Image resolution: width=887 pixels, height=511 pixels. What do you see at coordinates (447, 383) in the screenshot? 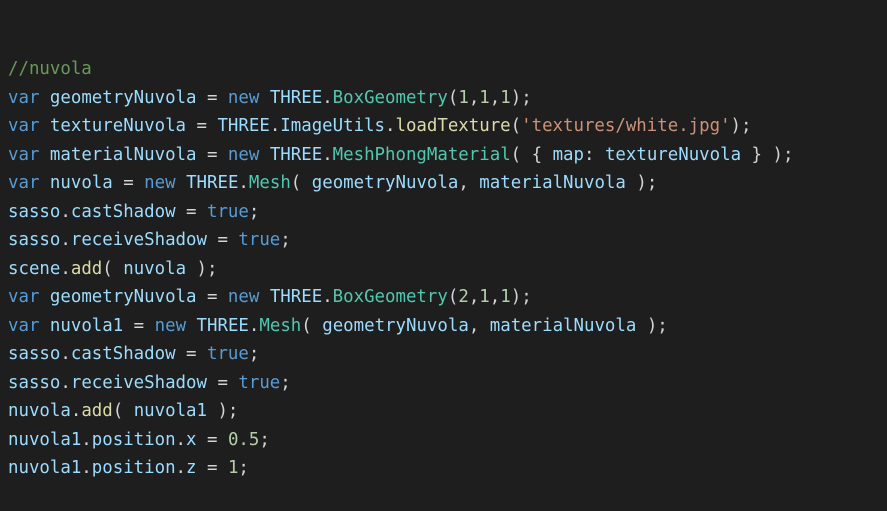
I see `code-line: sasso.receiveShadow = true;` at bounding box center [447, 383].